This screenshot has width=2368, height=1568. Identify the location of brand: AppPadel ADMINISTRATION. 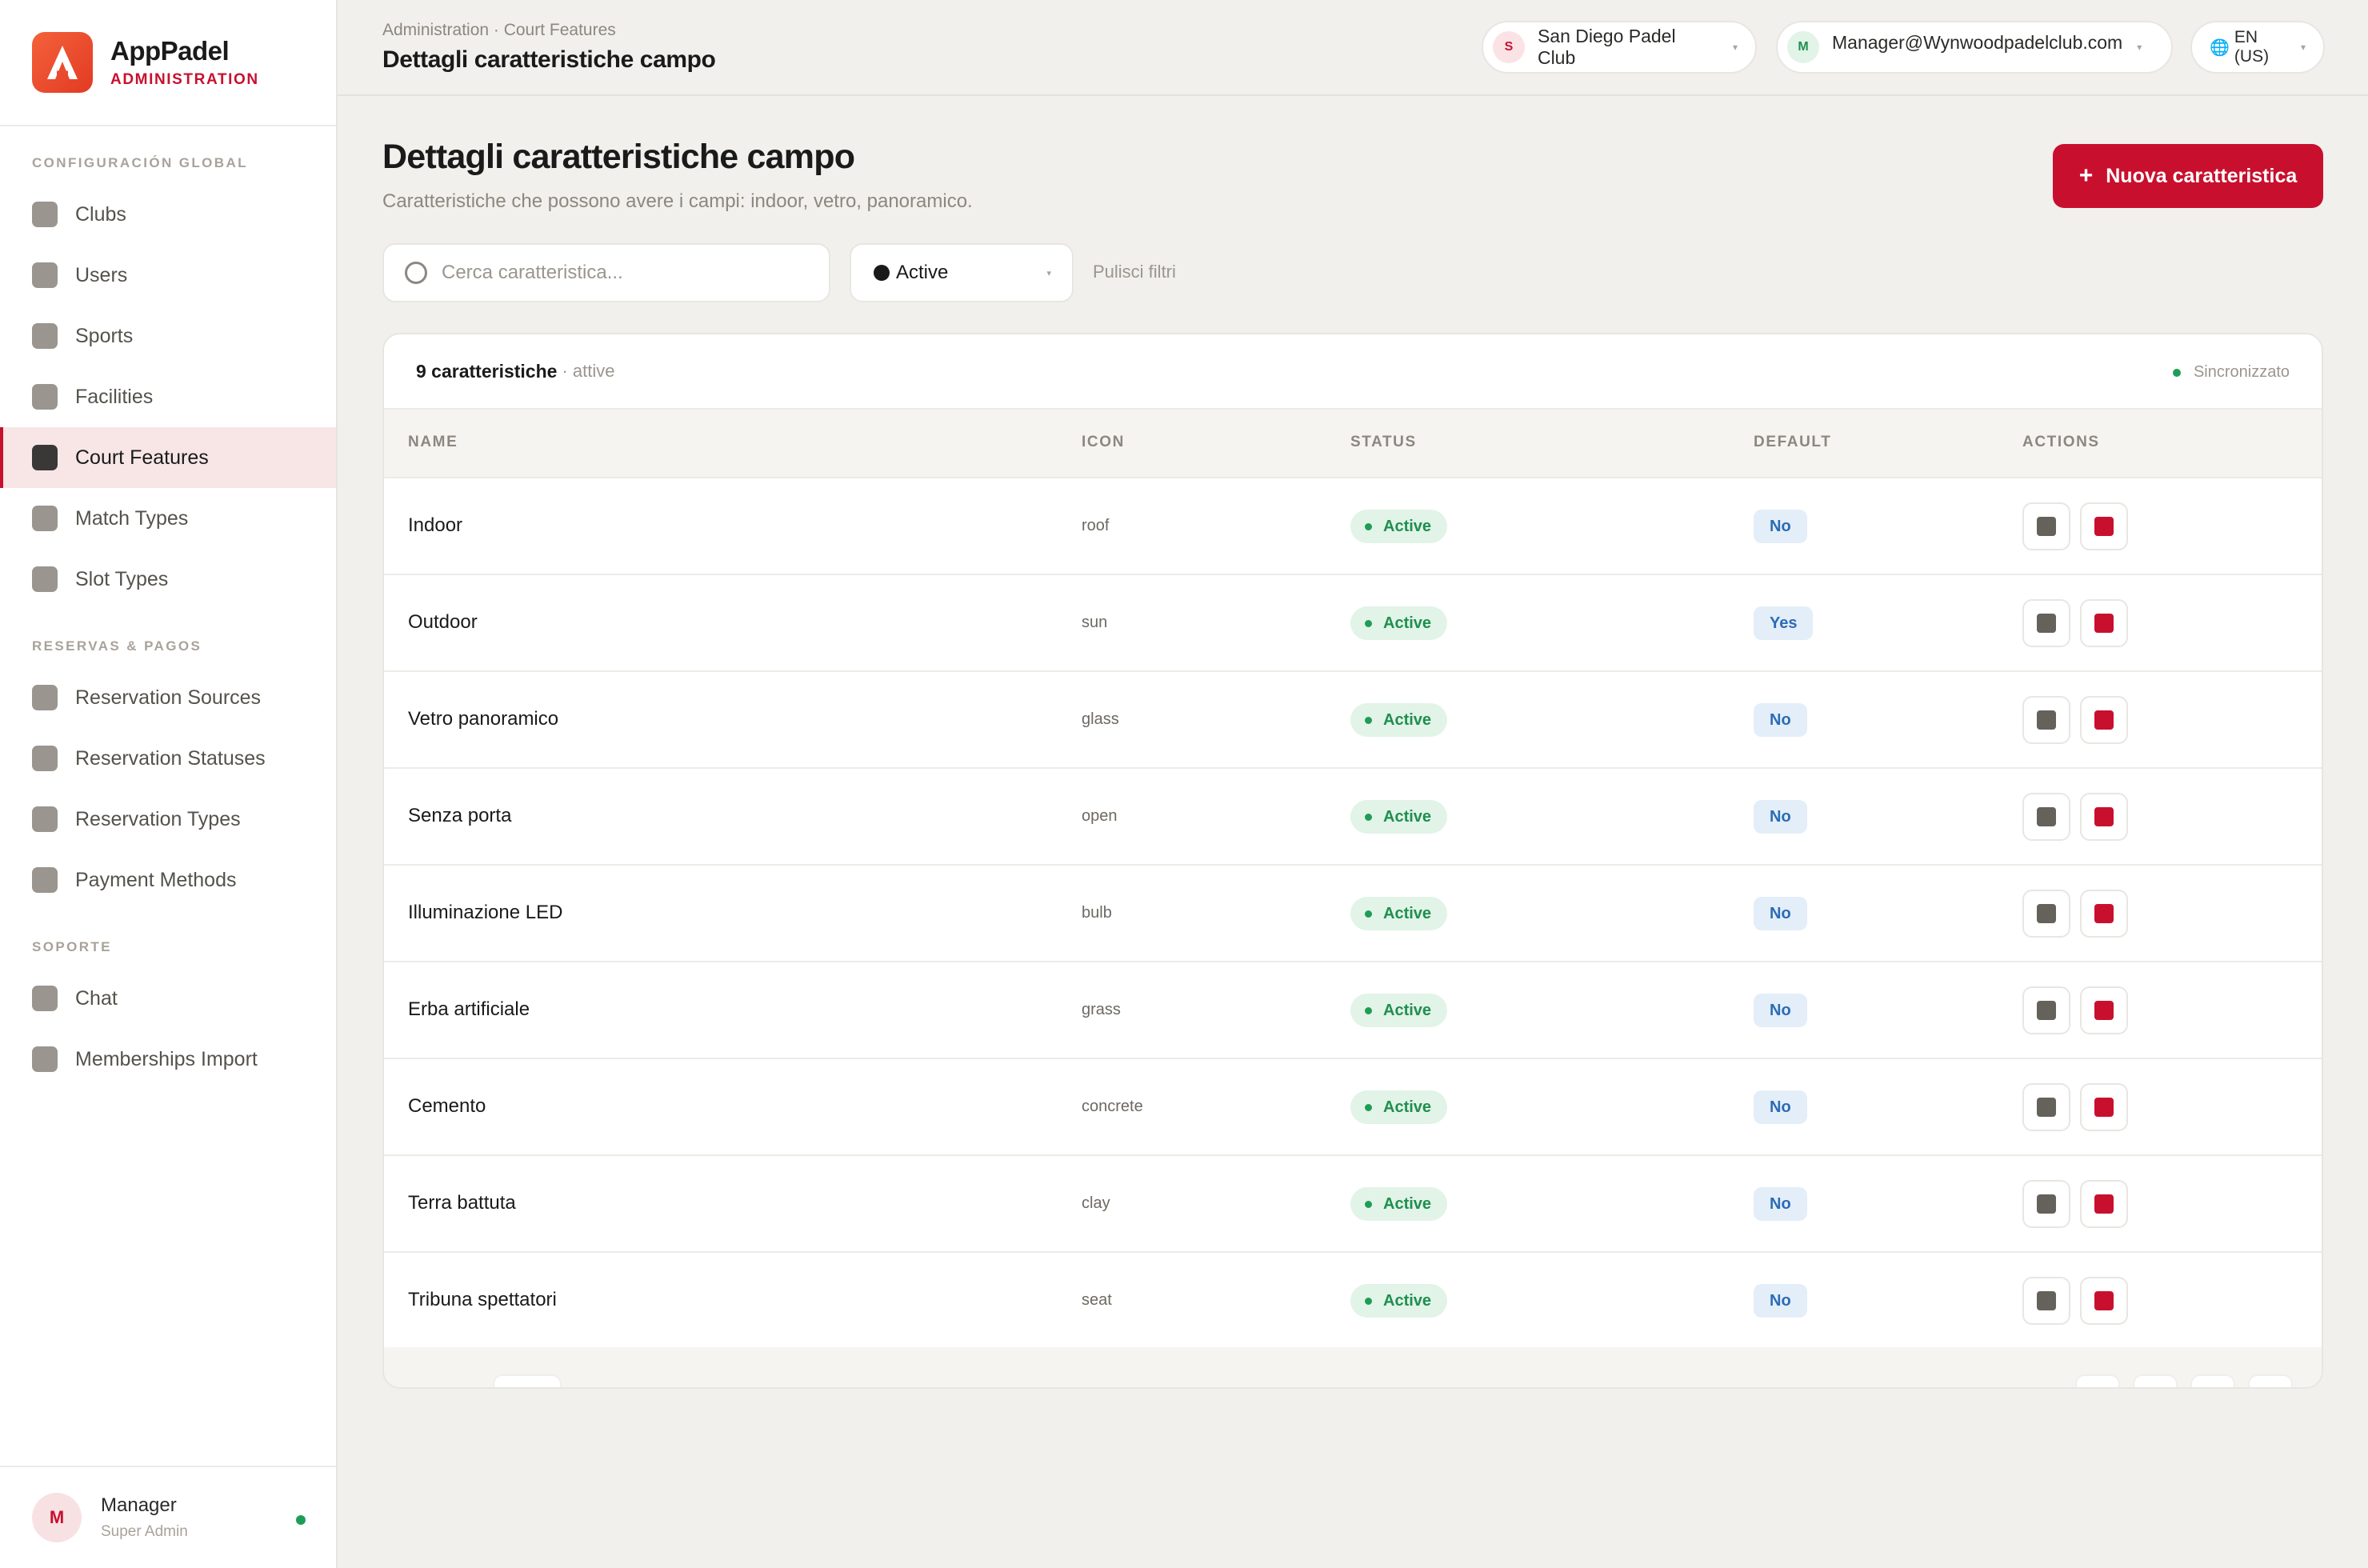
(168, 63).